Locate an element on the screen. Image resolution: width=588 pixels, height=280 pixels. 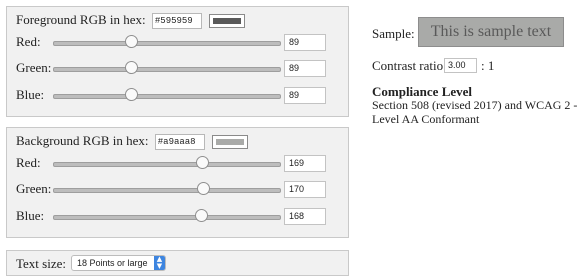
foreground-red-slider-thumb is located at coordinates (132, 41).